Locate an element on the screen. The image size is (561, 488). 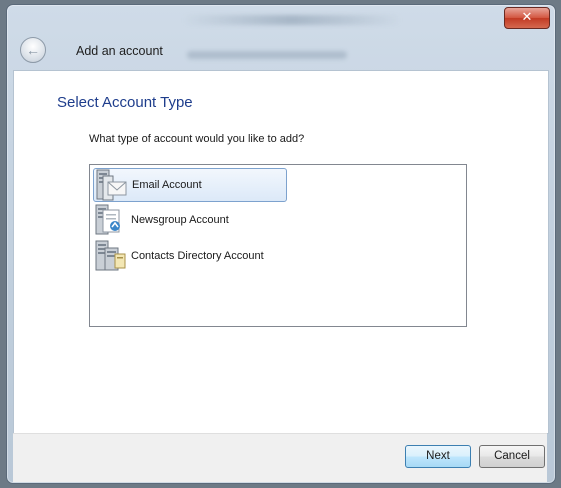
contacts-directory-account-label: Contacts Directory Account is located at coordinates (197, 256).